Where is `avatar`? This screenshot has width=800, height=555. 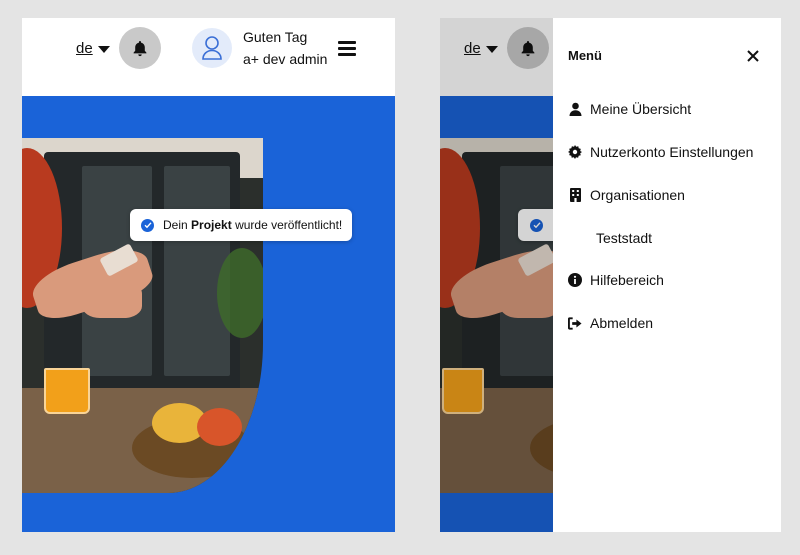 avatar is located at coordinates (212, 48).